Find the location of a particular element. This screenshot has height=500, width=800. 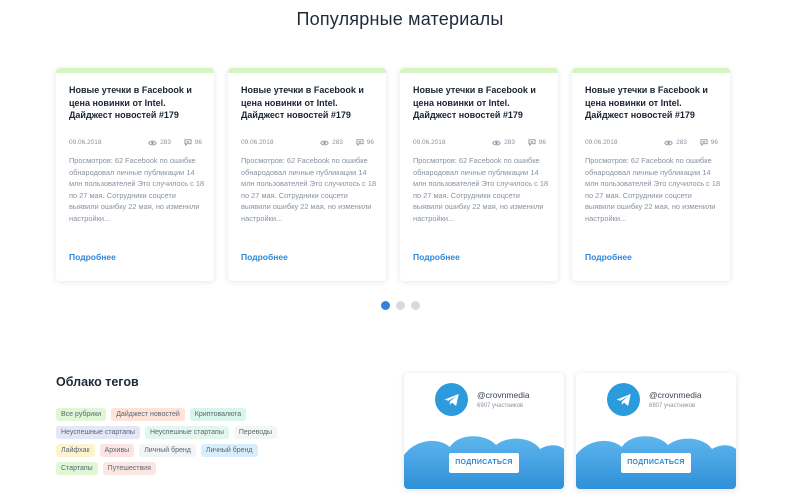

tag-cloud-title: Облако тегов is located at coordinates (97, 382).